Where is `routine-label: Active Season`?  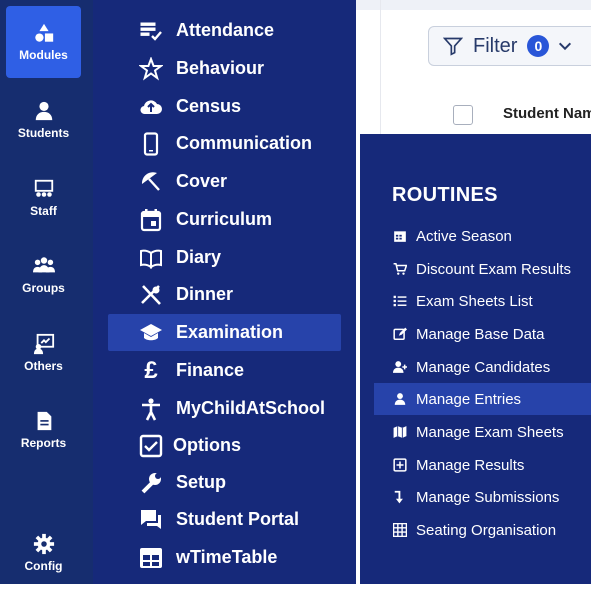 routine-label: Active Season is located at coordinates (464, 236).